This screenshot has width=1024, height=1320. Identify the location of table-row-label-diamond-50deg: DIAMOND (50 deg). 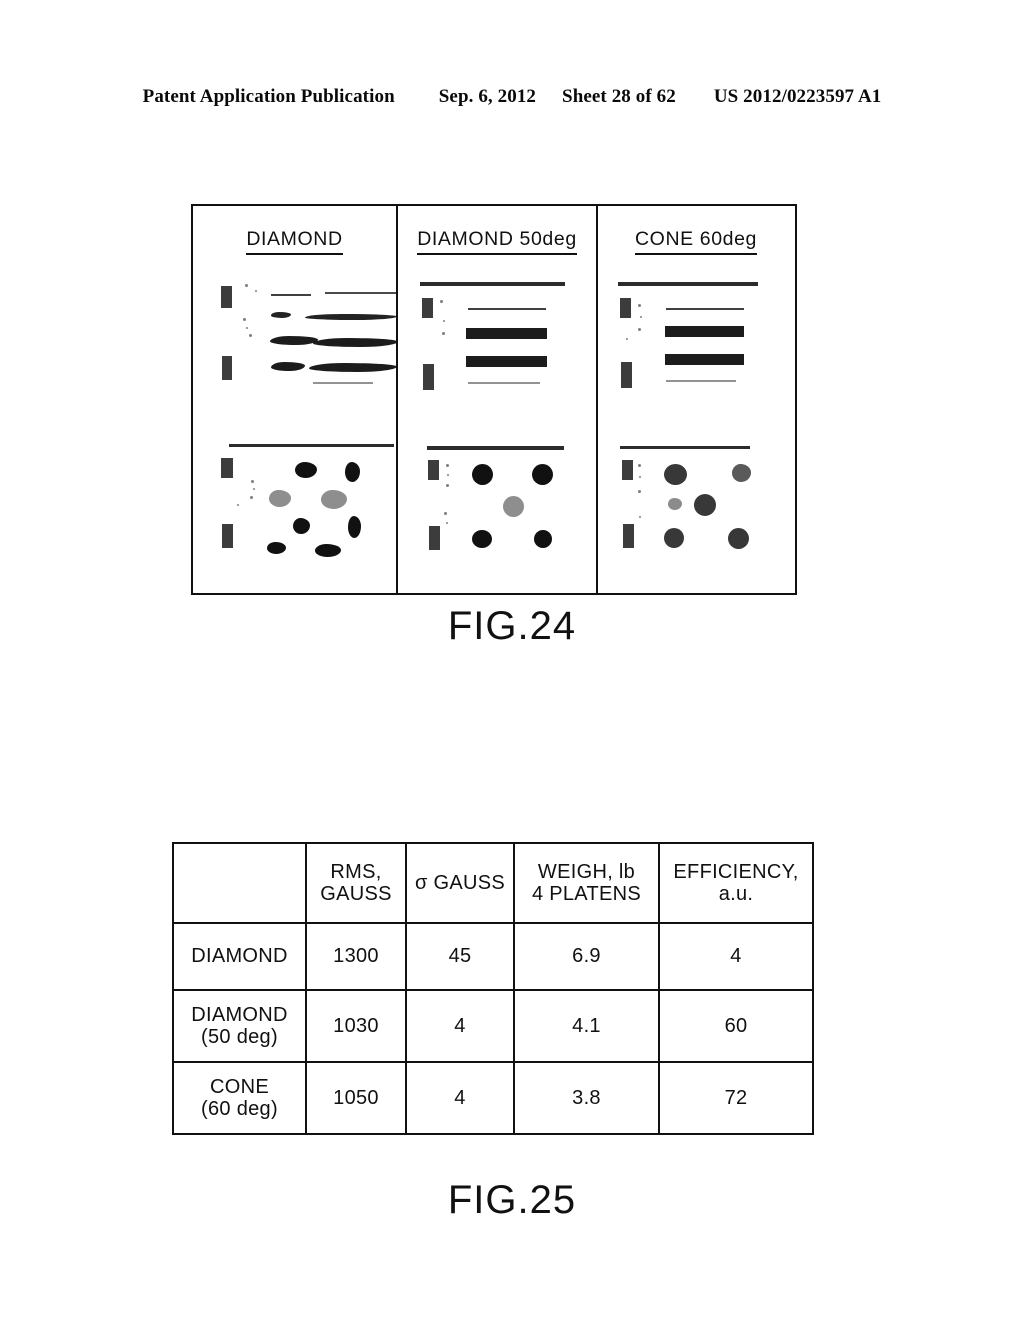
(239, 1026).